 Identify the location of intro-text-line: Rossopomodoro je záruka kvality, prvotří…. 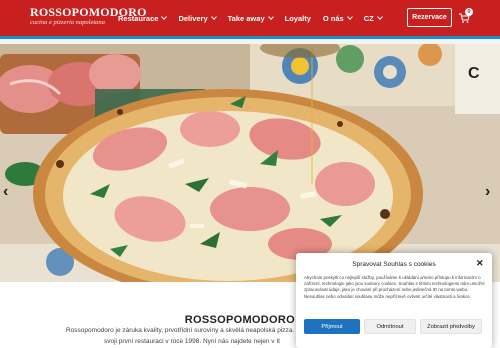
(186, 330).